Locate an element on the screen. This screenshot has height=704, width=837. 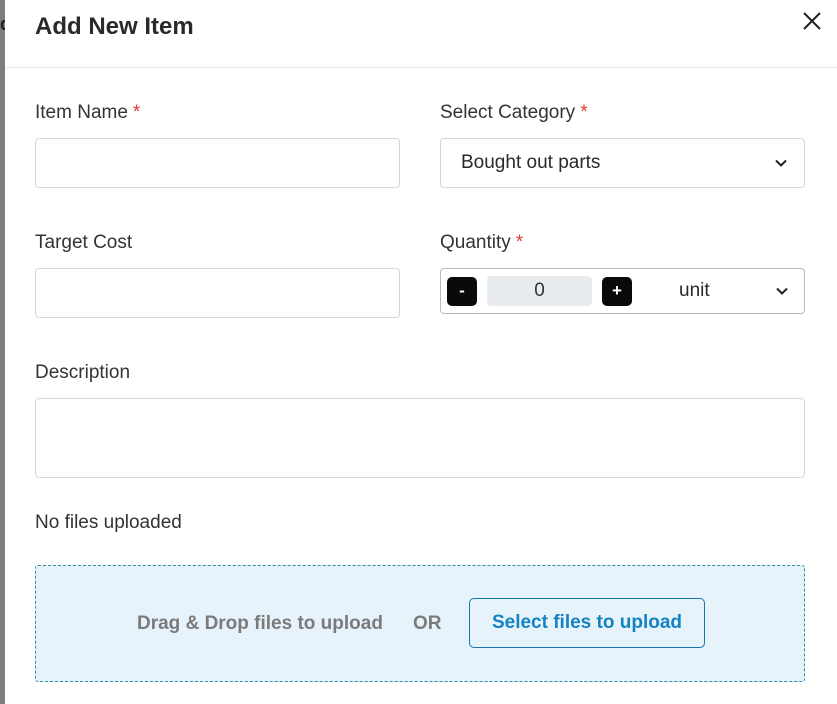
quantity-stepper: - 0 + unit is located at coordinates (622, 291).